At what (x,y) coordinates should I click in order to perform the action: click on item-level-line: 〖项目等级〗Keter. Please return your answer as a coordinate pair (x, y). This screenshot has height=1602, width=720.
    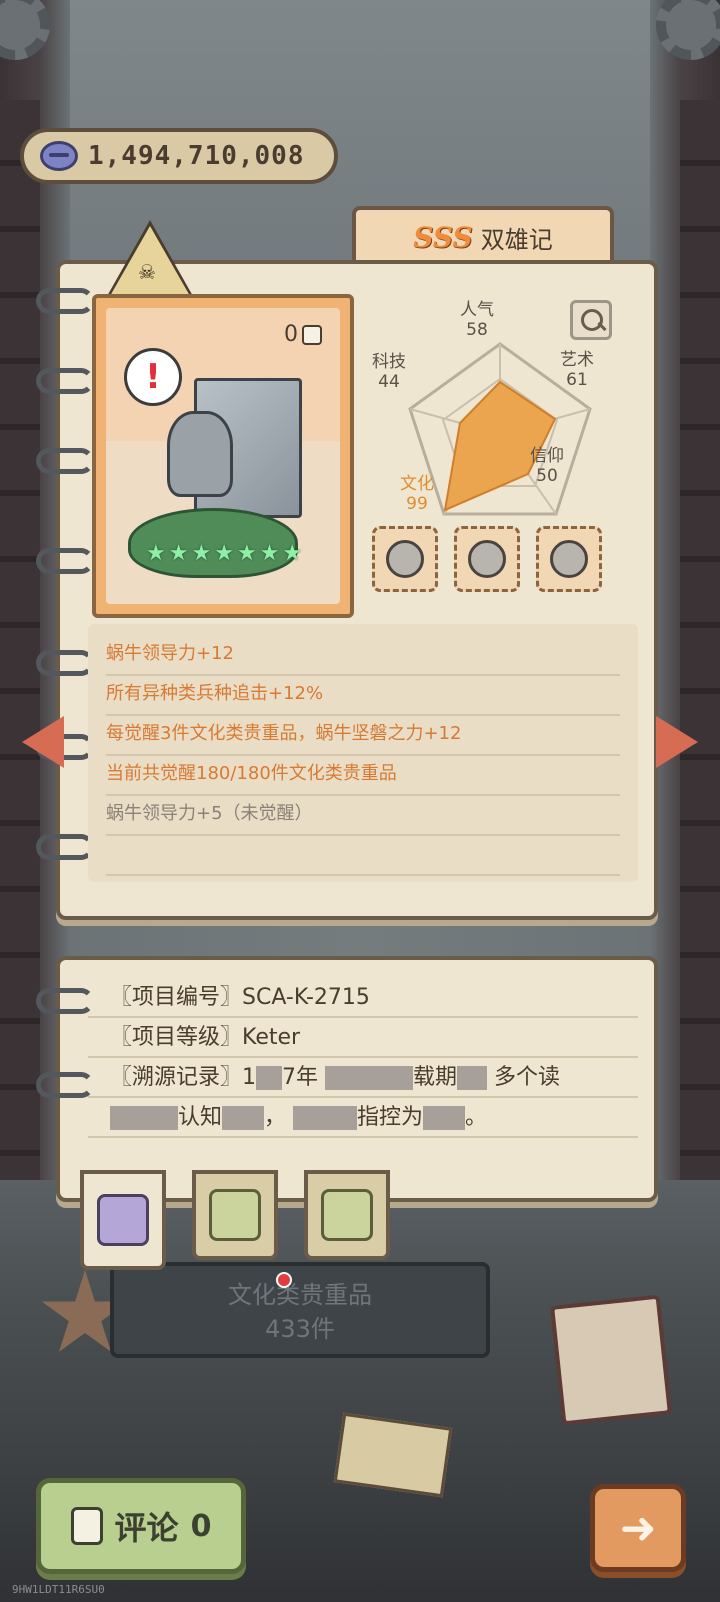
    Looking at the image, I should click on (363, 1038).